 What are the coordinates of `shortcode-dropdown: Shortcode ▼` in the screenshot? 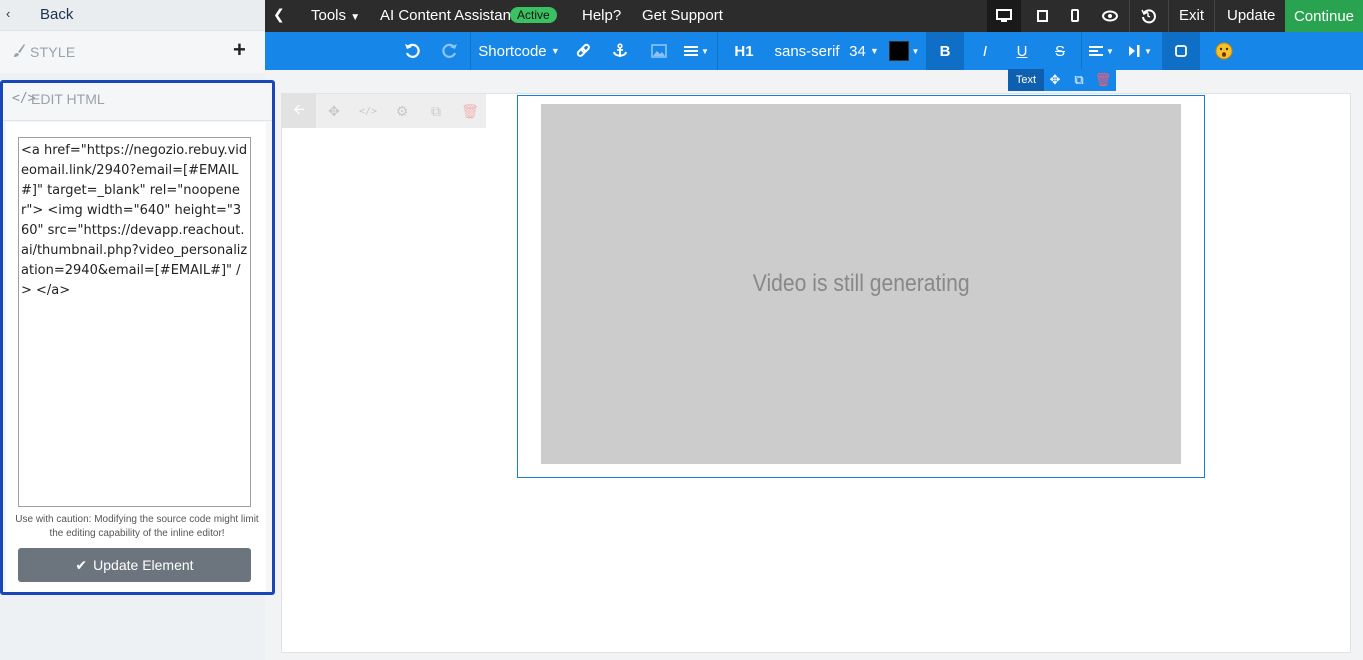 It's located at (519, 51).